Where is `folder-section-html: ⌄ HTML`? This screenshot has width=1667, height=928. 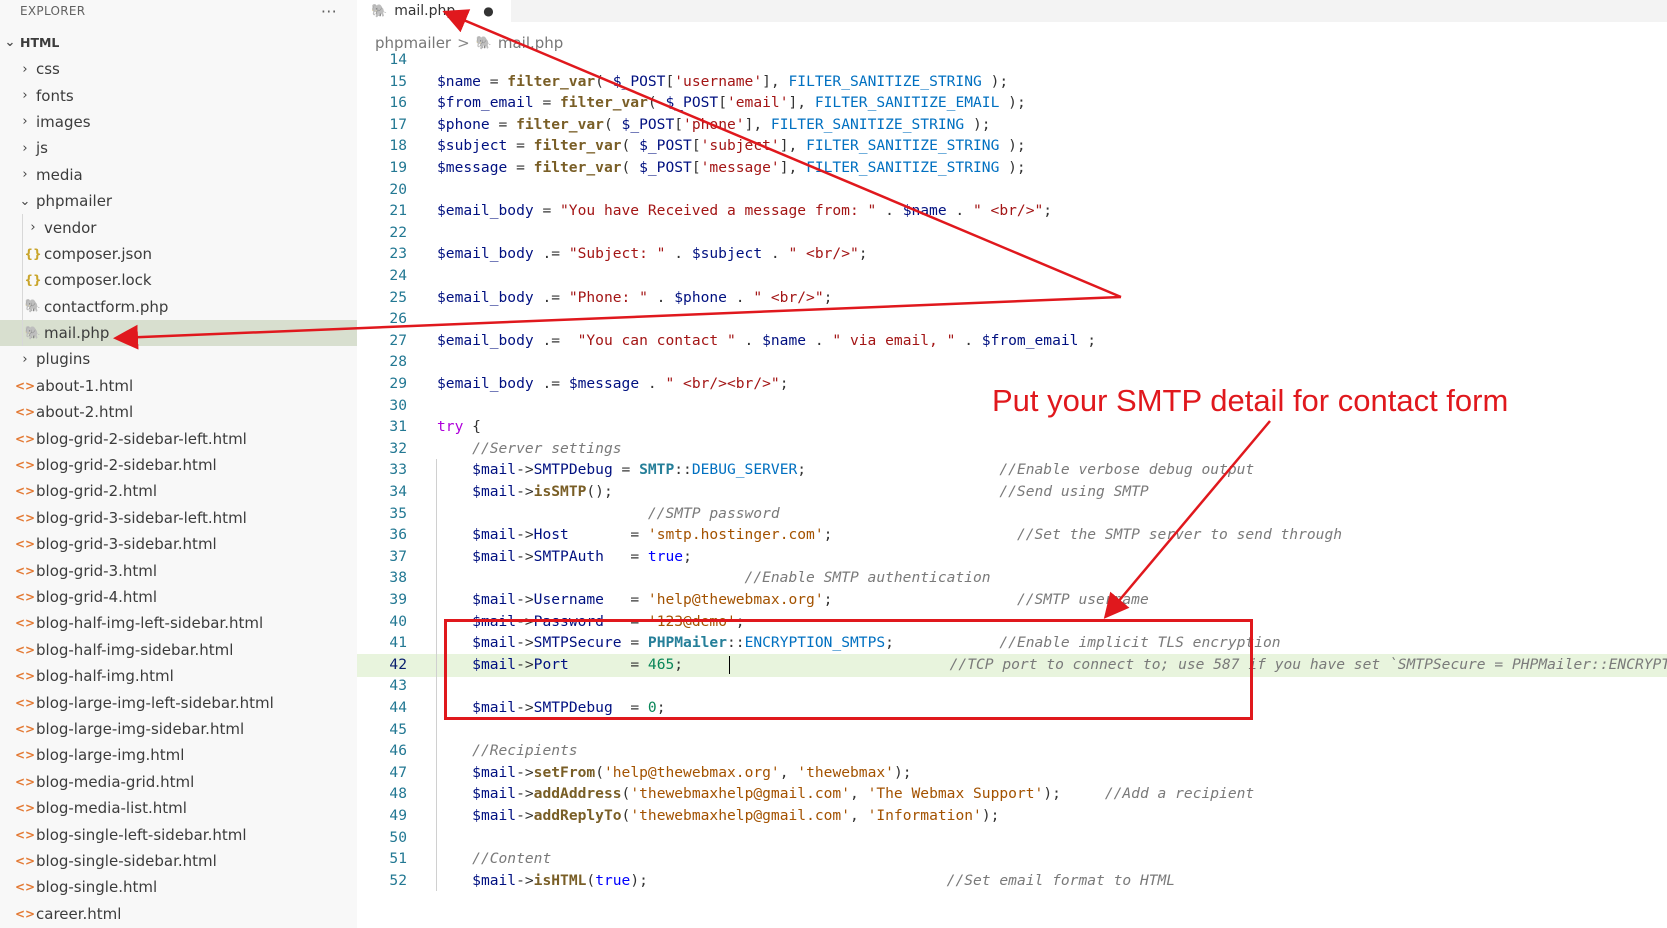 folder-section-html: ⌄ HTML is located at coordinates (178, 42).